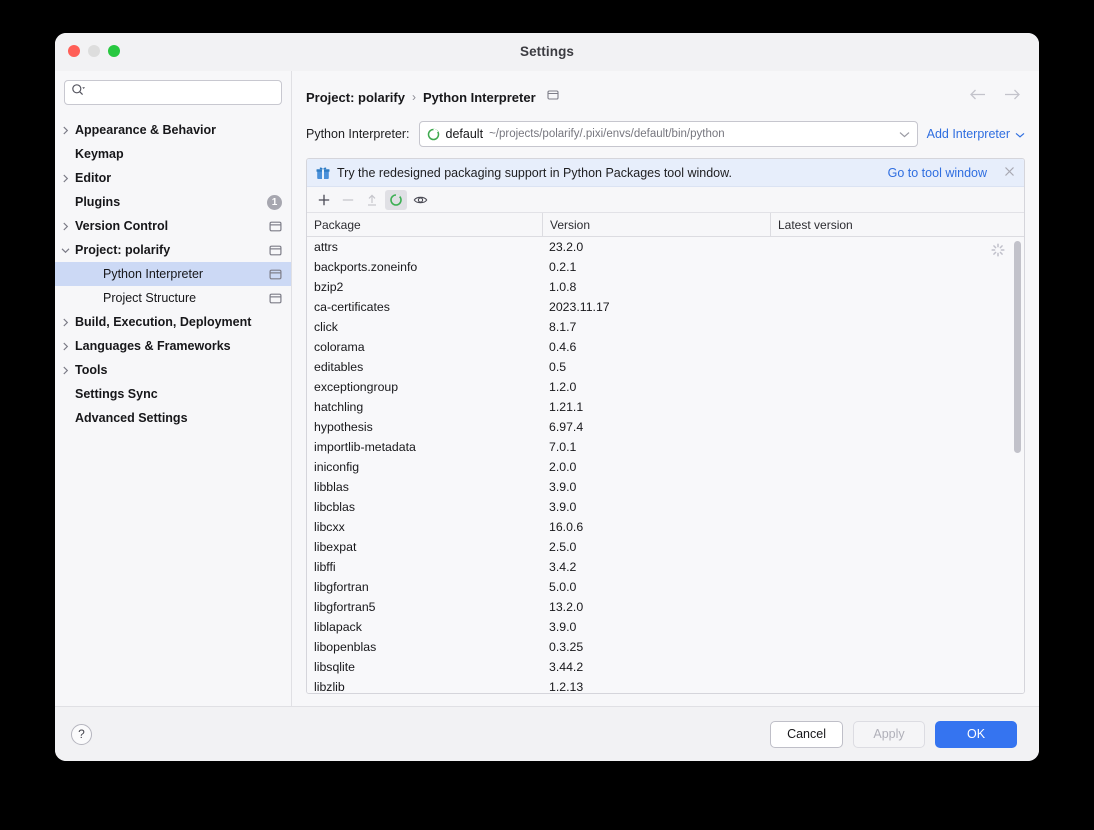 The width and height of the screenshot is (1094, 830). Describe the element at coordinates (122, 226) in the screenshot. I see `sidebar-item-label: Version Control` at that location.